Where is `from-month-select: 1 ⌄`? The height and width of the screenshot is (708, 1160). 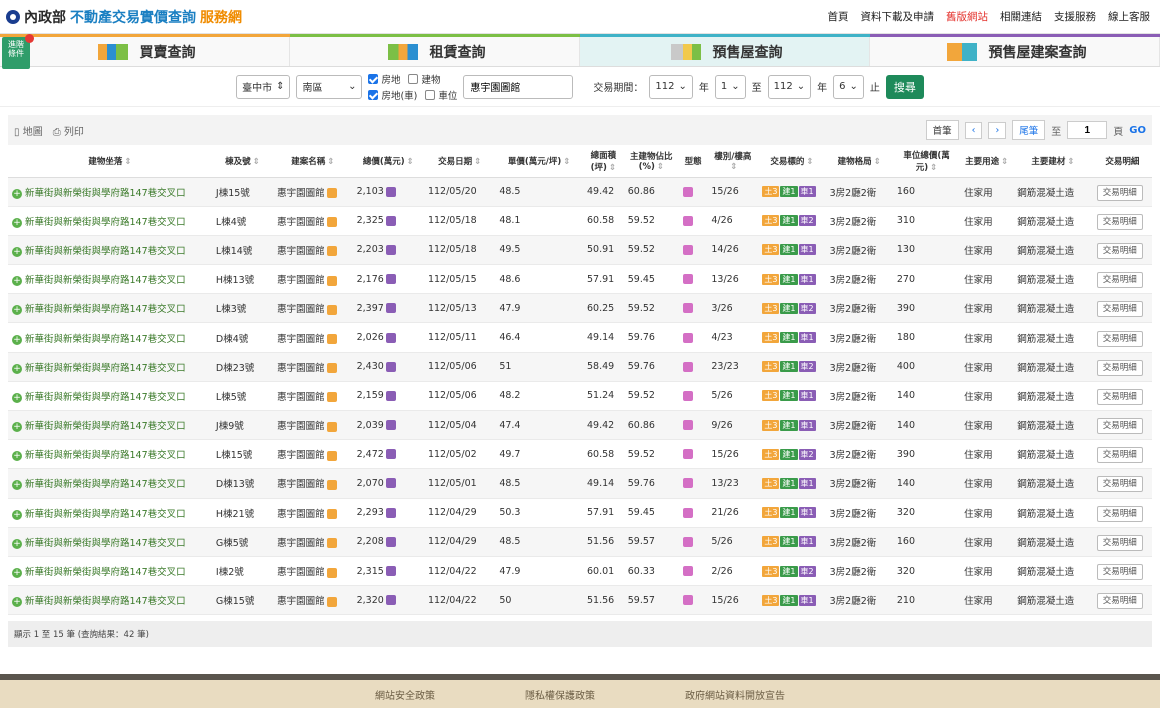
from-month-select: 1 ⌄ is located at coordinates (730, 86).